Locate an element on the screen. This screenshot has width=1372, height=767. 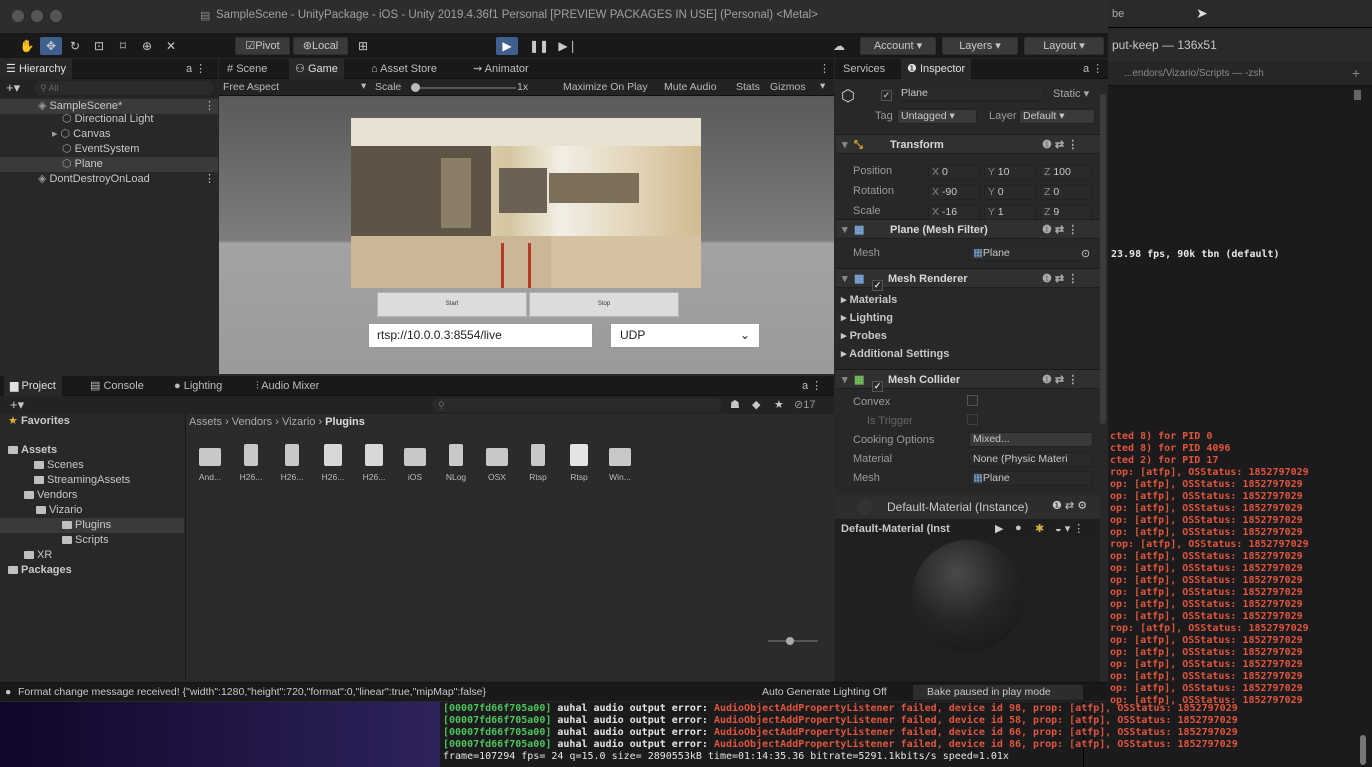
tree-favorites: ★ Favorites is located at coordinates (39, 421).